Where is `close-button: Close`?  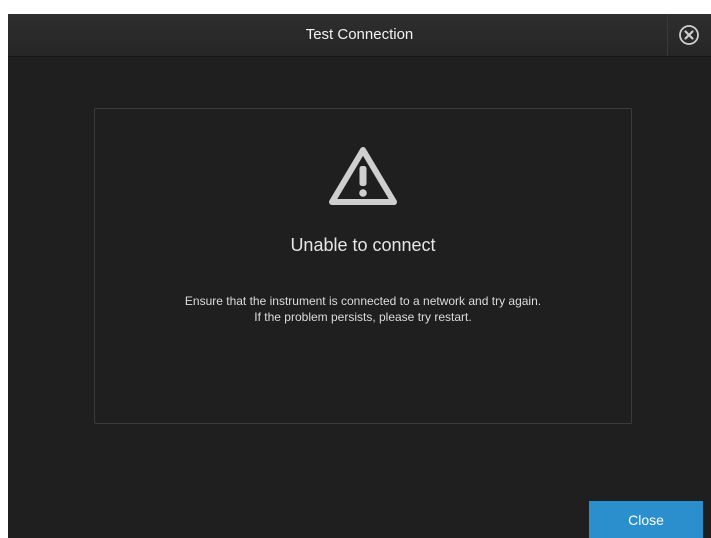
close-button: Close is located at coordinates (646, 519).